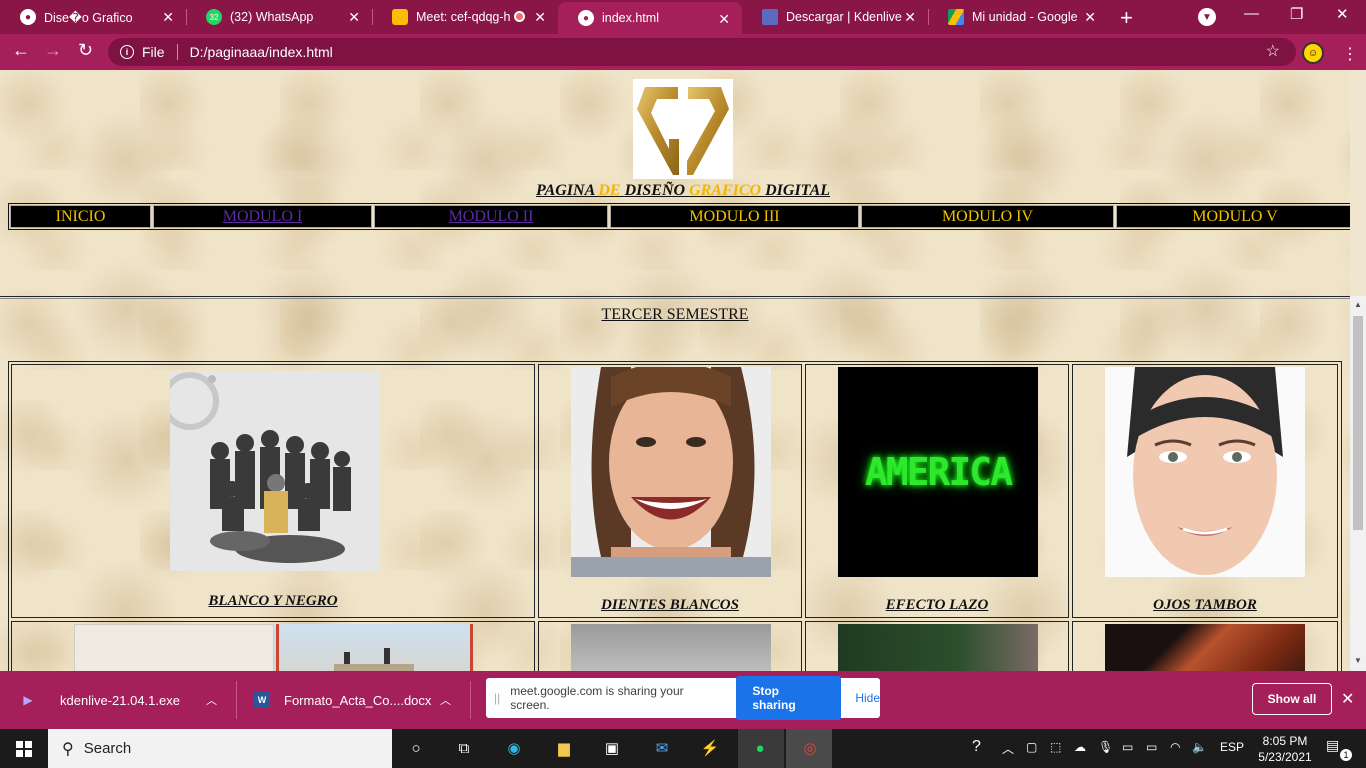 This screenshot has width=1366, height=768. Describe the element at coordinates (174, 647) in the screenshot. I see `gallery-image` at that location.